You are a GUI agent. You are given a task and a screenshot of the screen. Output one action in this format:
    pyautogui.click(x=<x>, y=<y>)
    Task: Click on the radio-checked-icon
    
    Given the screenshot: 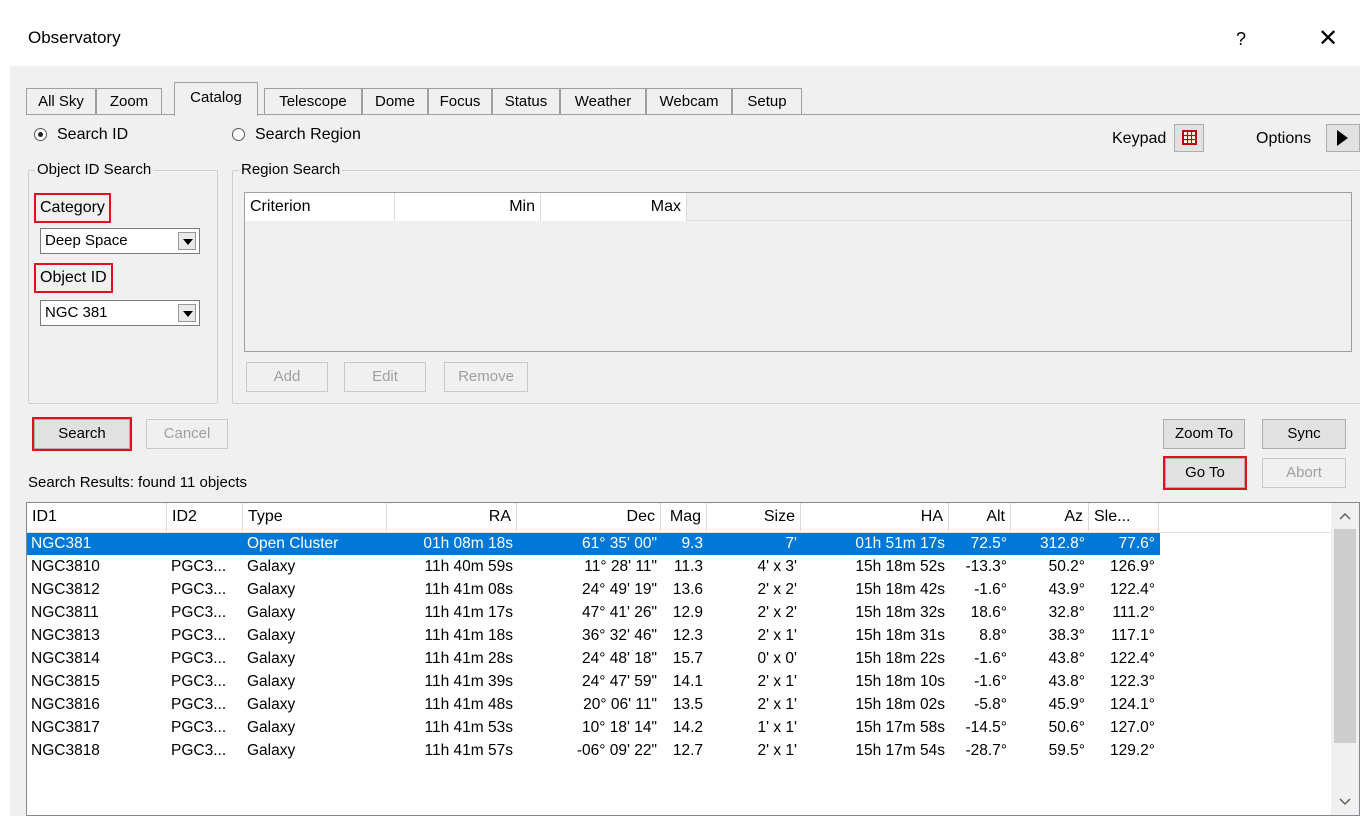 What is the action you would take?
    pyautogui.click(x=40, y=135)
    